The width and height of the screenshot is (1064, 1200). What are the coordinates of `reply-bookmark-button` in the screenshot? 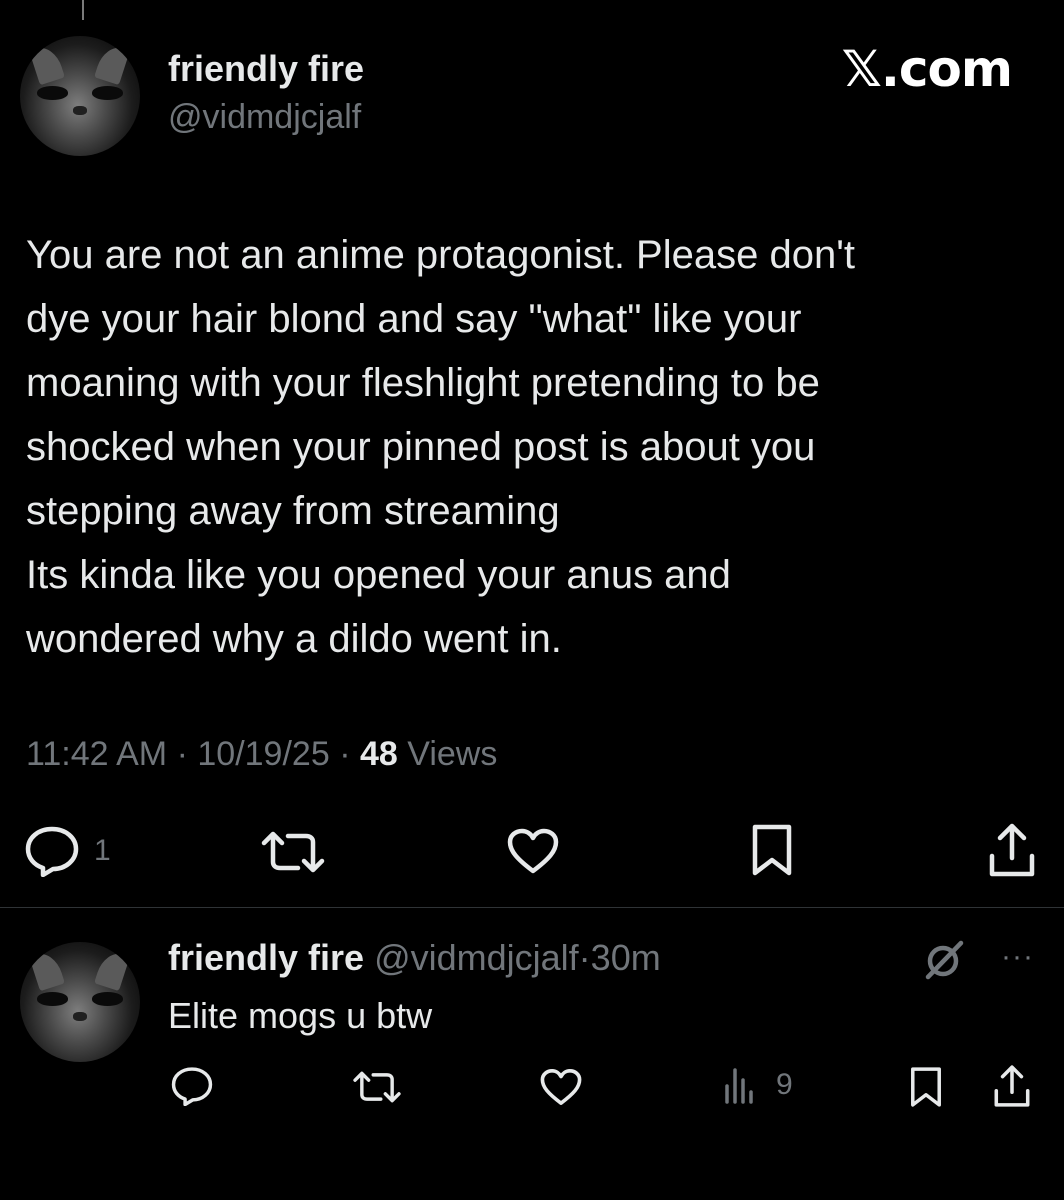 It's located at (926, 1087).